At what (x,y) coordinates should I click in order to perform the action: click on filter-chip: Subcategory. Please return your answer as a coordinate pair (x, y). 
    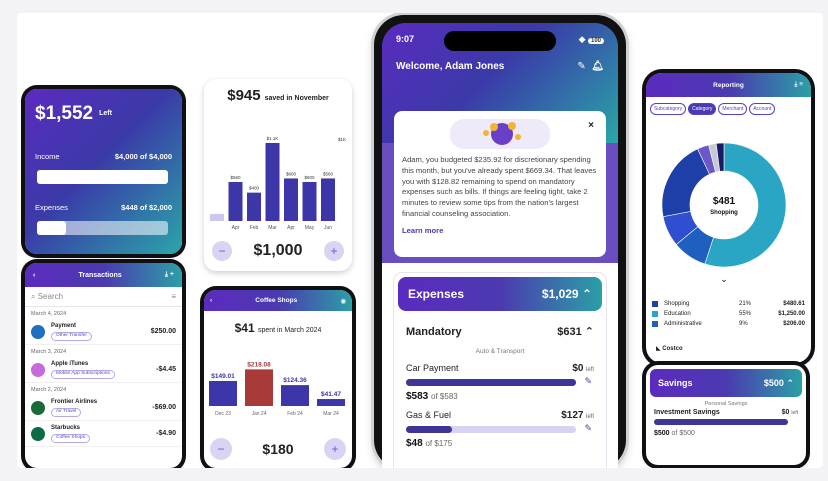
    Looking at the image, I should click on (668, 109).